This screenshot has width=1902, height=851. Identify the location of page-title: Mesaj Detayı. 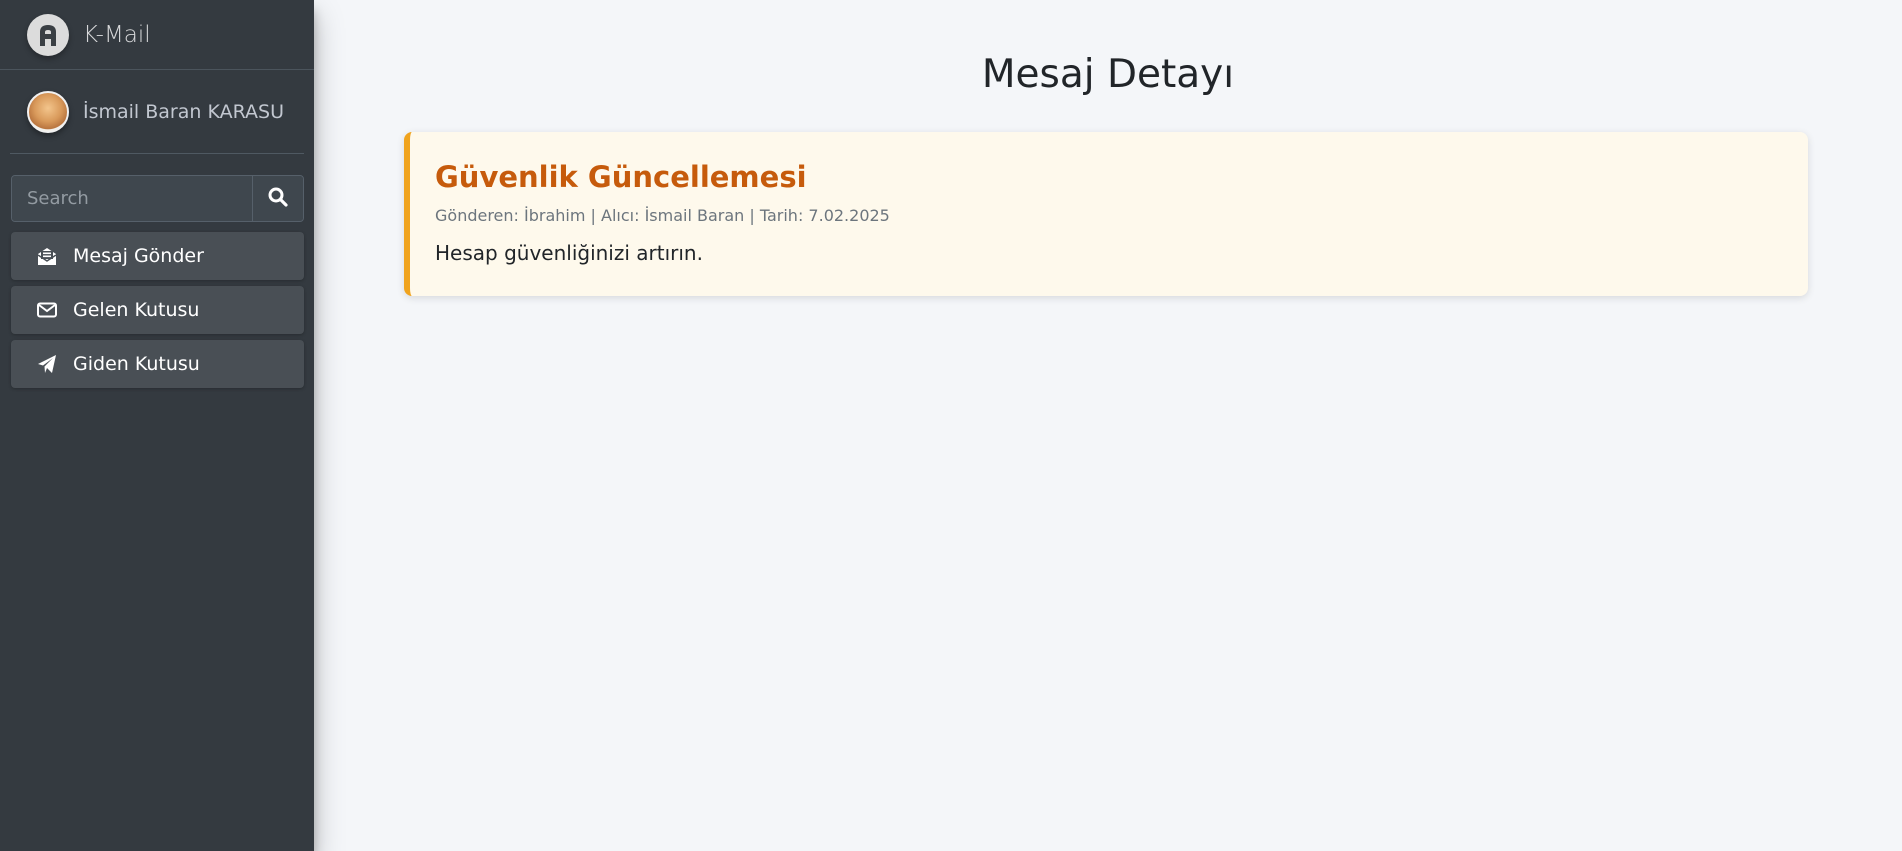
(1108, 74).